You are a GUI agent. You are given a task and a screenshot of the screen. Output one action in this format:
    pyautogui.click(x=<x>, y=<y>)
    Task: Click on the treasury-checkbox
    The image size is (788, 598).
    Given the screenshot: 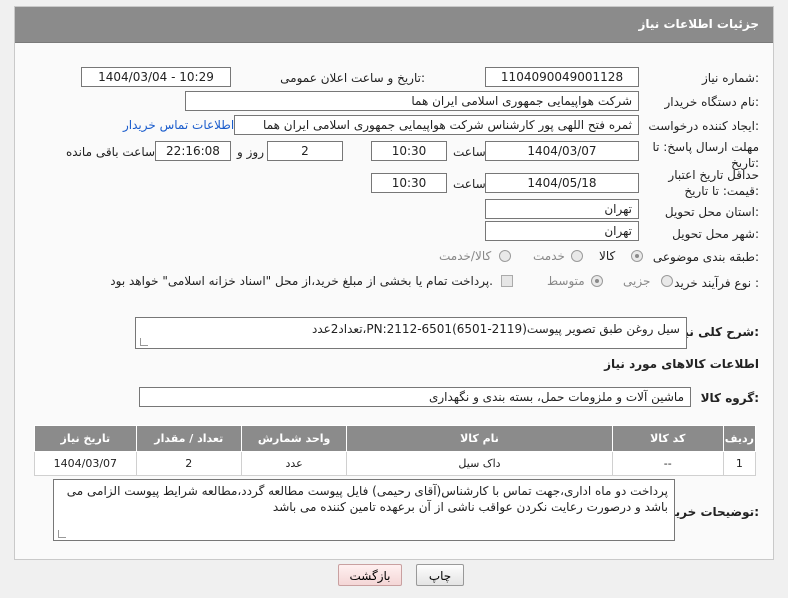 What is the action you would take?
    pyautogui.click(x=507, y=281)
    